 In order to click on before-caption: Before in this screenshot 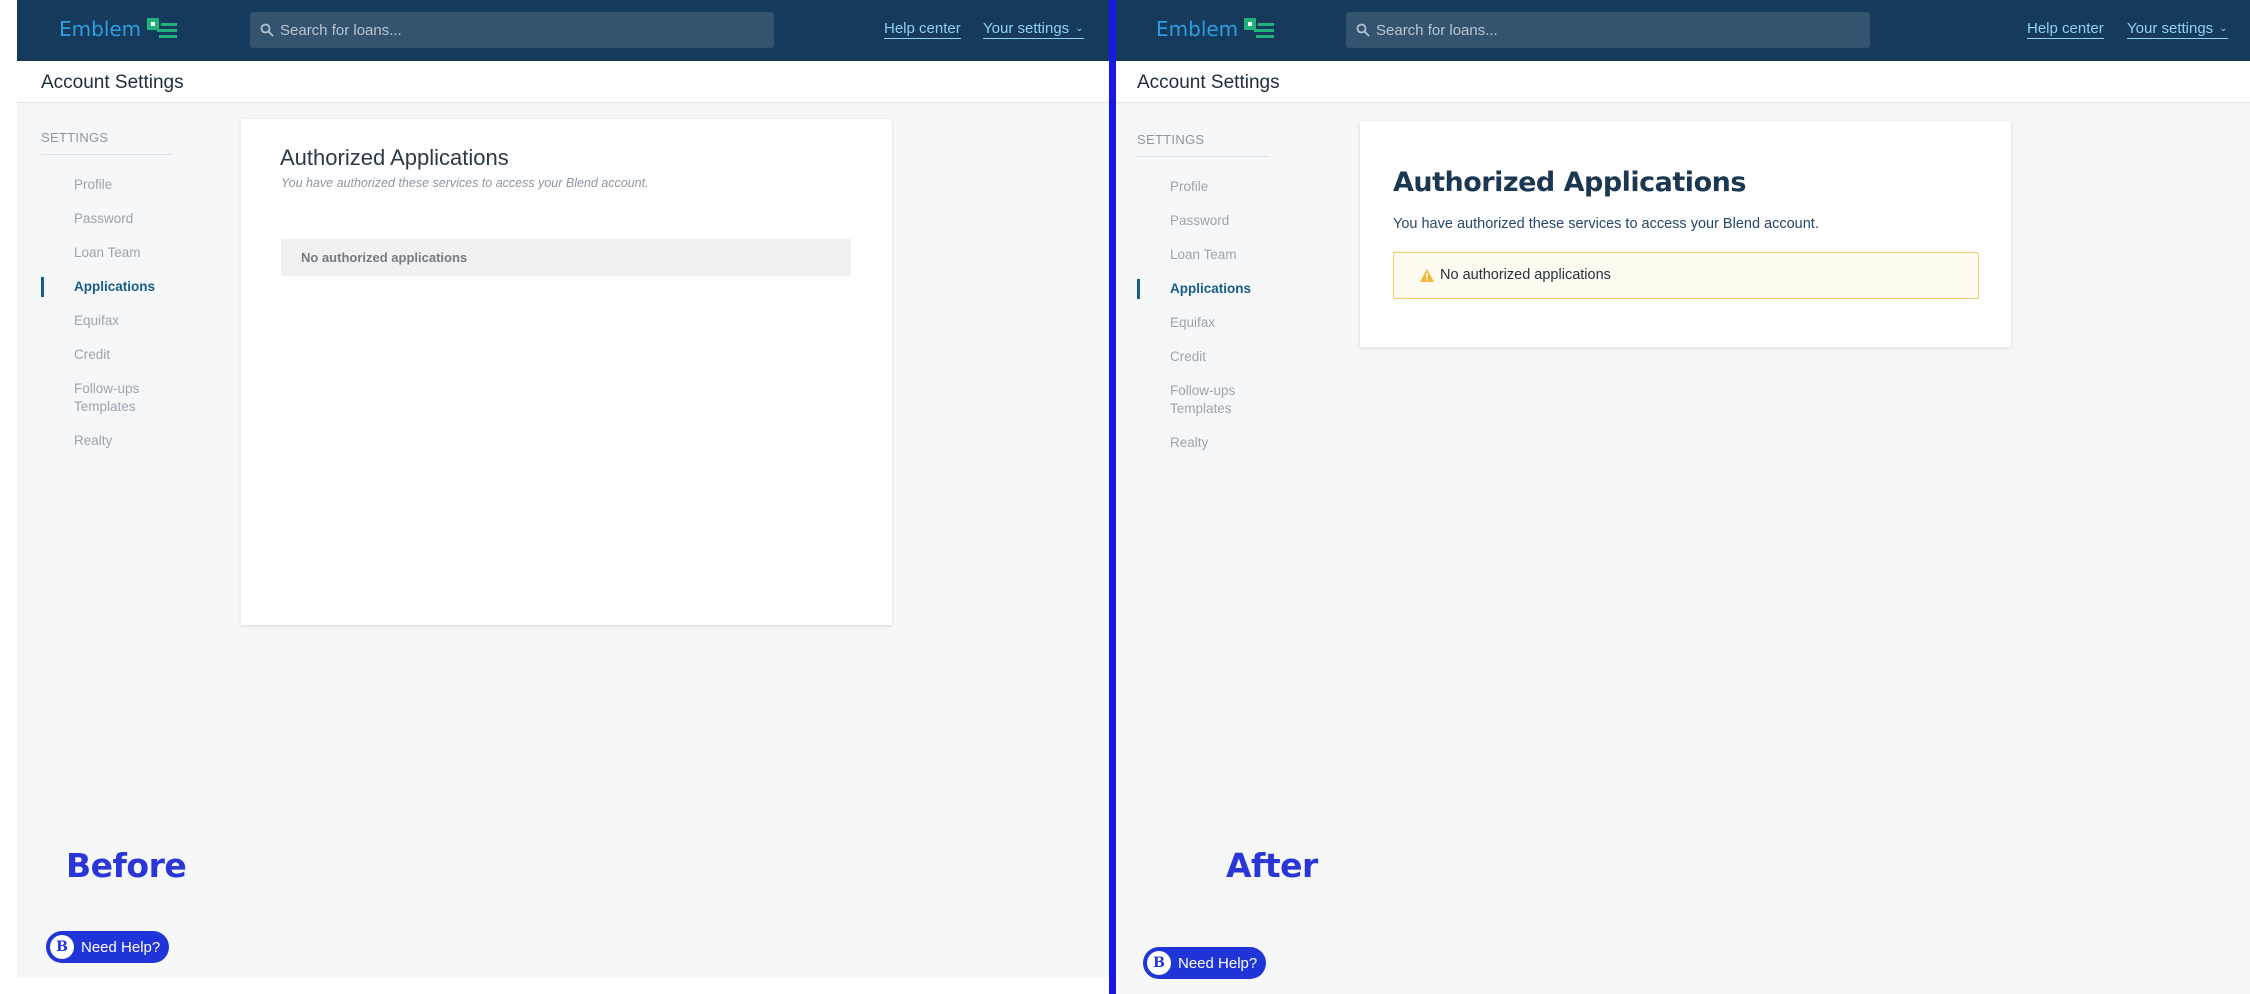, I will do `click(126, 865)`.